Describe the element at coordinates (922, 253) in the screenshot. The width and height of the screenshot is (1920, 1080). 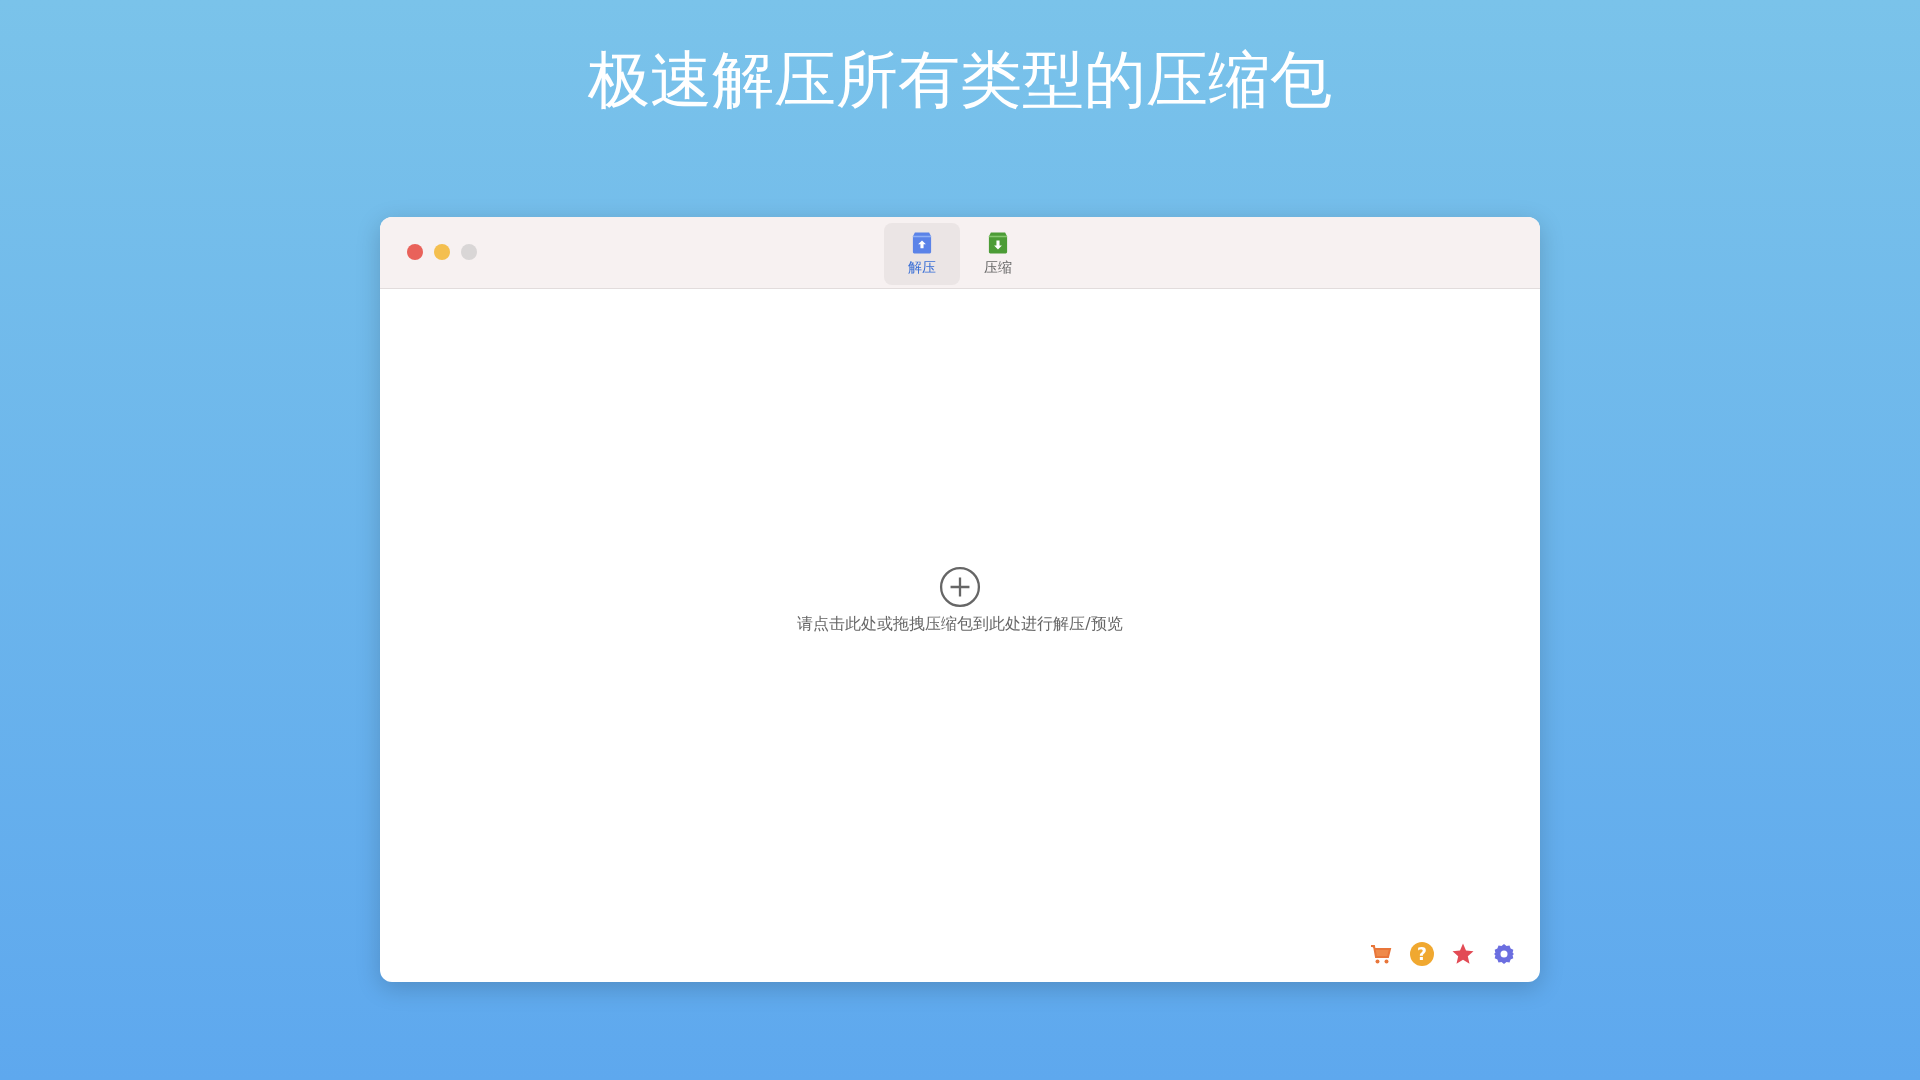
I see `toolbar-tab: 解压` at that location.